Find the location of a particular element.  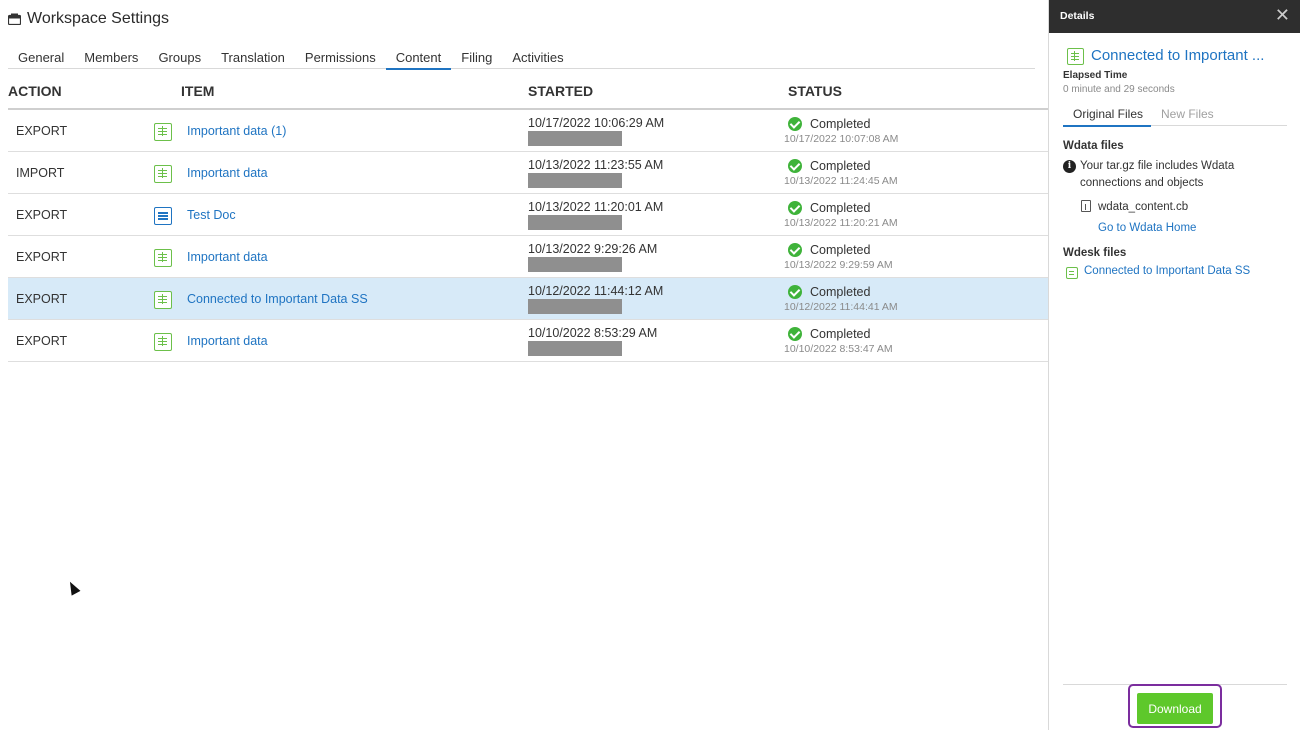

row-status-time: 10/13/2022 11:20:21 AM is located at coordinates (841, 223).